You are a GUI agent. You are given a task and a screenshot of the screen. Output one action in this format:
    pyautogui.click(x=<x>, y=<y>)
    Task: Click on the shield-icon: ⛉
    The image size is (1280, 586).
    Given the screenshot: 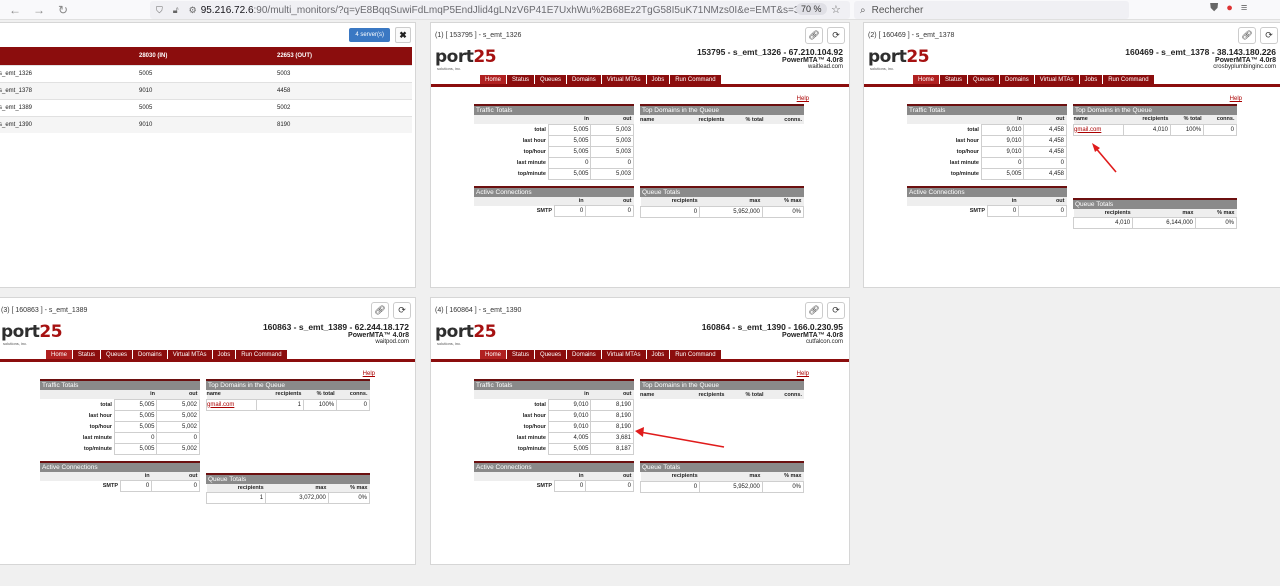 What is the action you would take?
    pyautogui.click(x=159, y=10)
    